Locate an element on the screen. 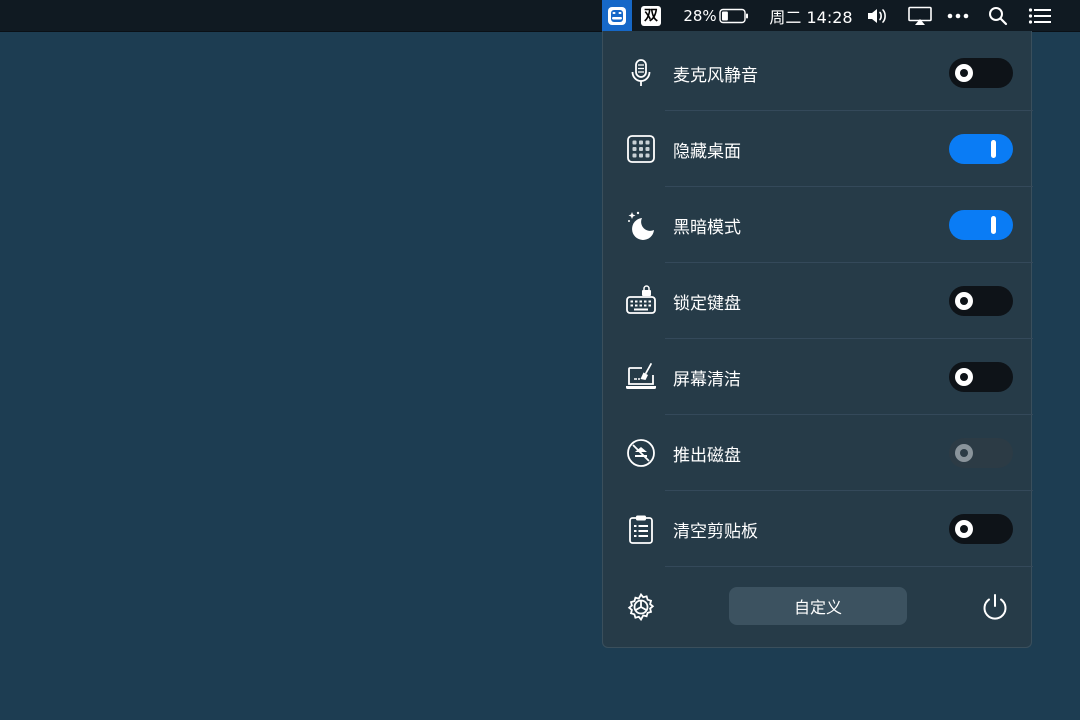  toolbox-app-menu-button is located at coordinates (617, 15).